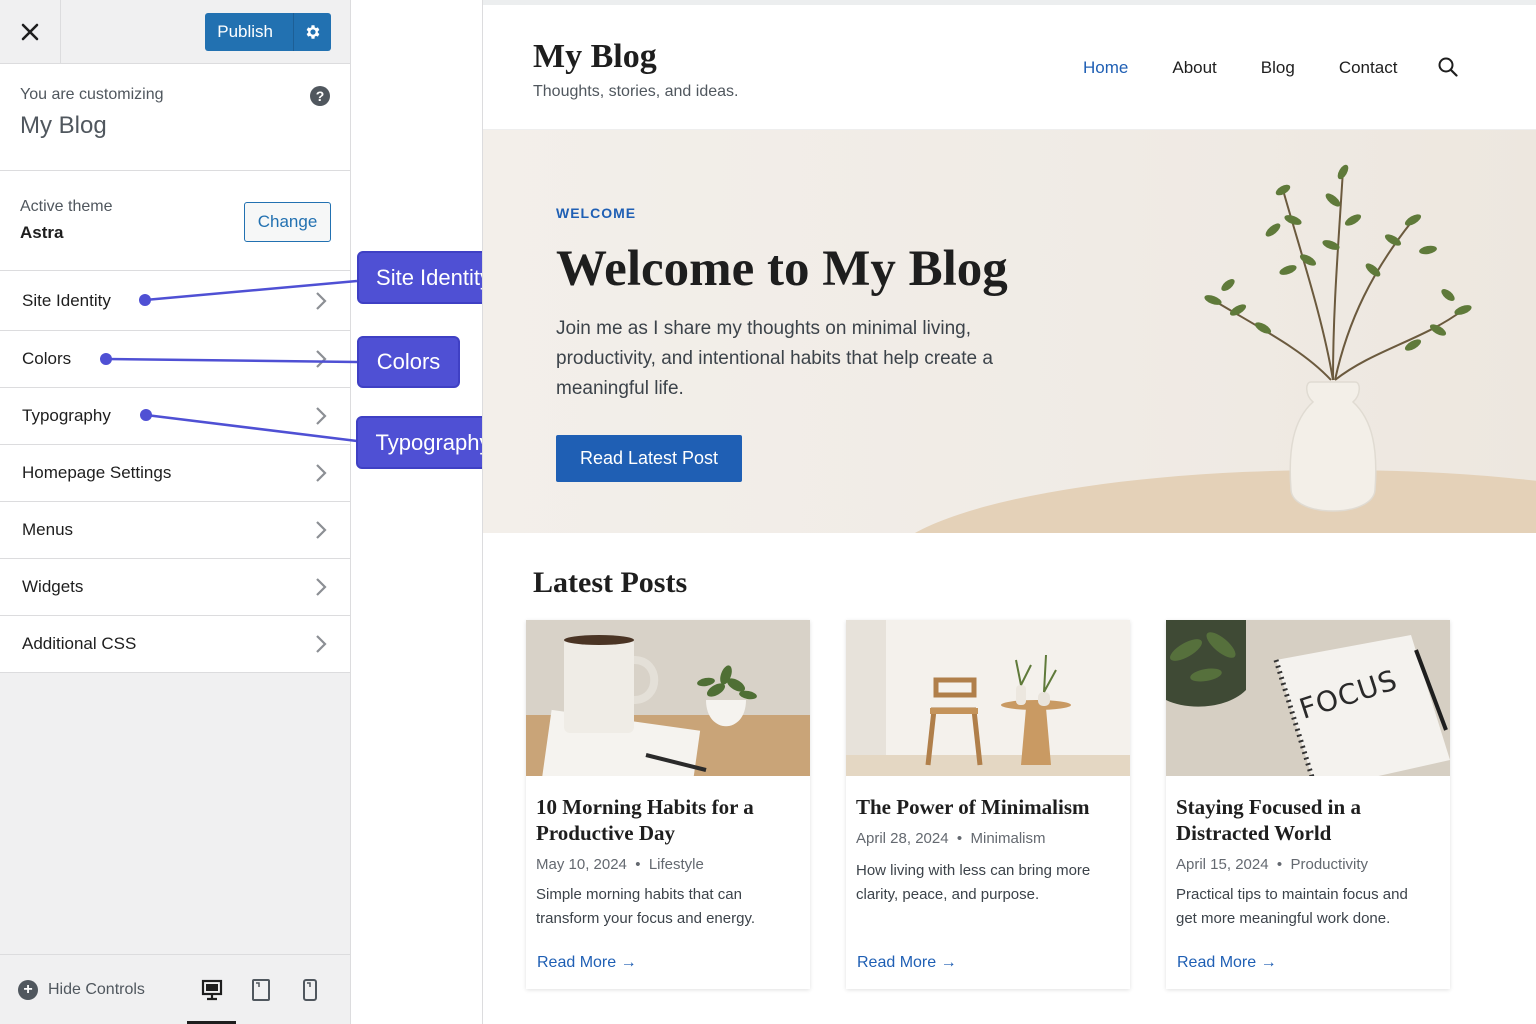 The width and height of the screenshot is (1536, 1024). Describe the element at coordinates (92, 94) in the screenshot. I see `customizing-label: You are customizing` at that location.